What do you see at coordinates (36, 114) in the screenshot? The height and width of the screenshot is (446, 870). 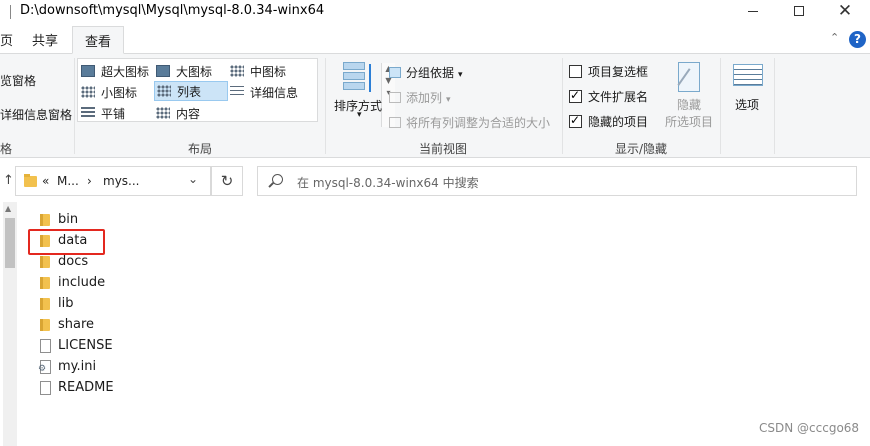 I see `details-pane-button: 详细信息窗格` at bounding box center [36, 114].